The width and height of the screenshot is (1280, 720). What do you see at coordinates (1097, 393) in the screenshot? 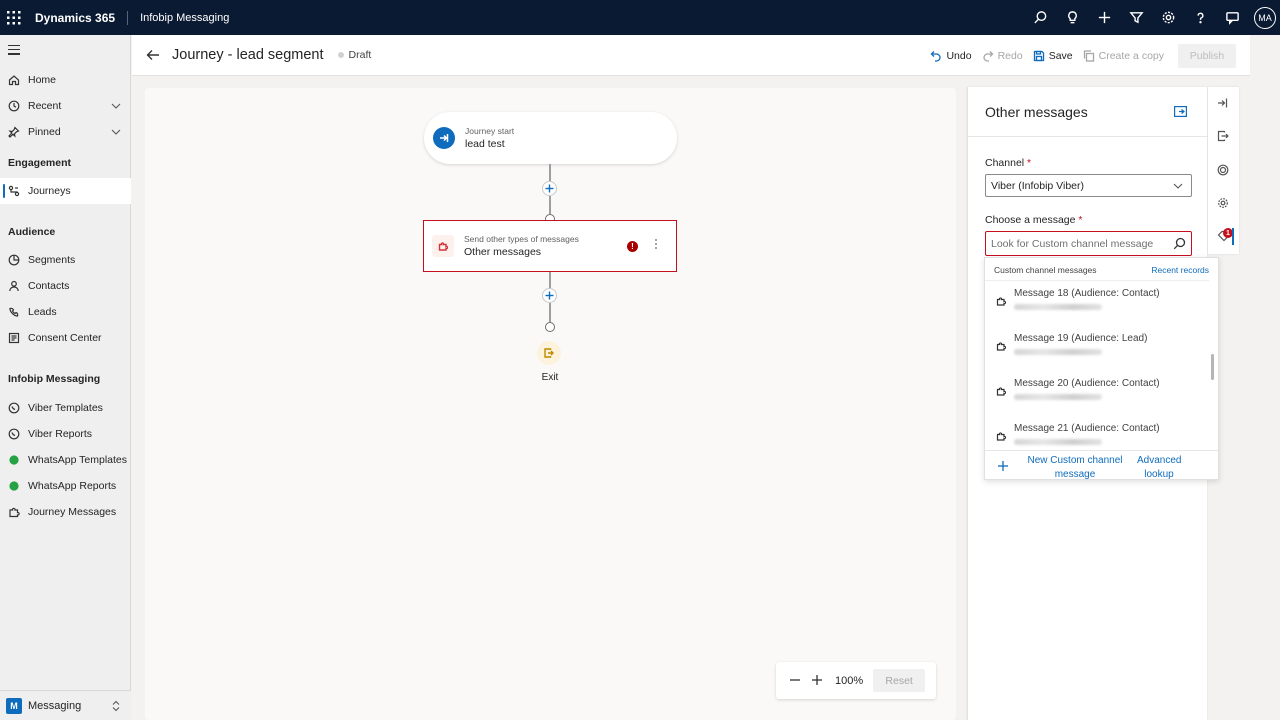
I see `lookup-result-item: Message 20 (Audience: Contact)` at bounding box center [1097, 393].